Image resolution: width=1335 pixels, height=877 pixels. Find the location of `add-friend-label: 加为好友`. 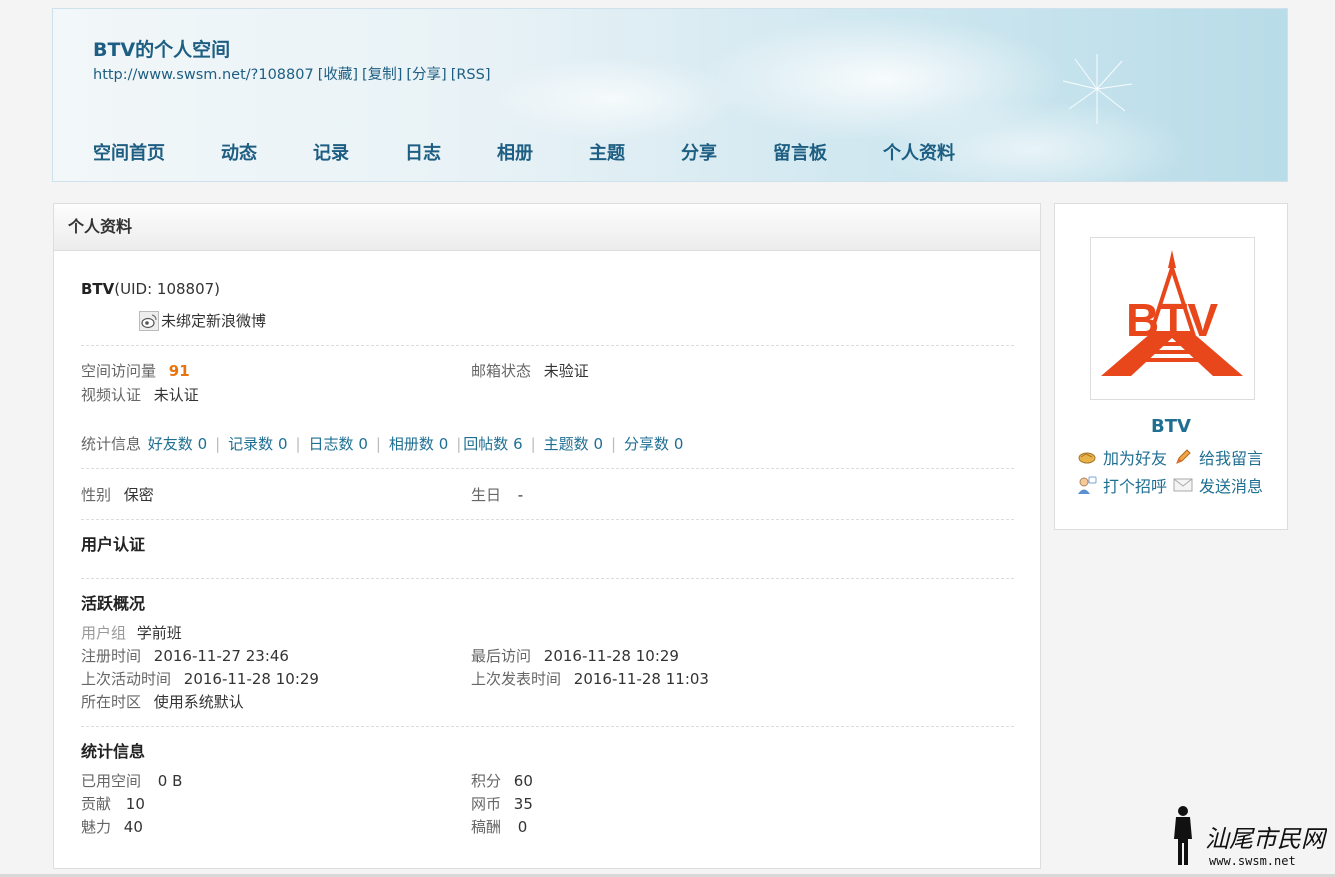

add-friend-label: 加为好友 is located at coordinates (1135, 458).